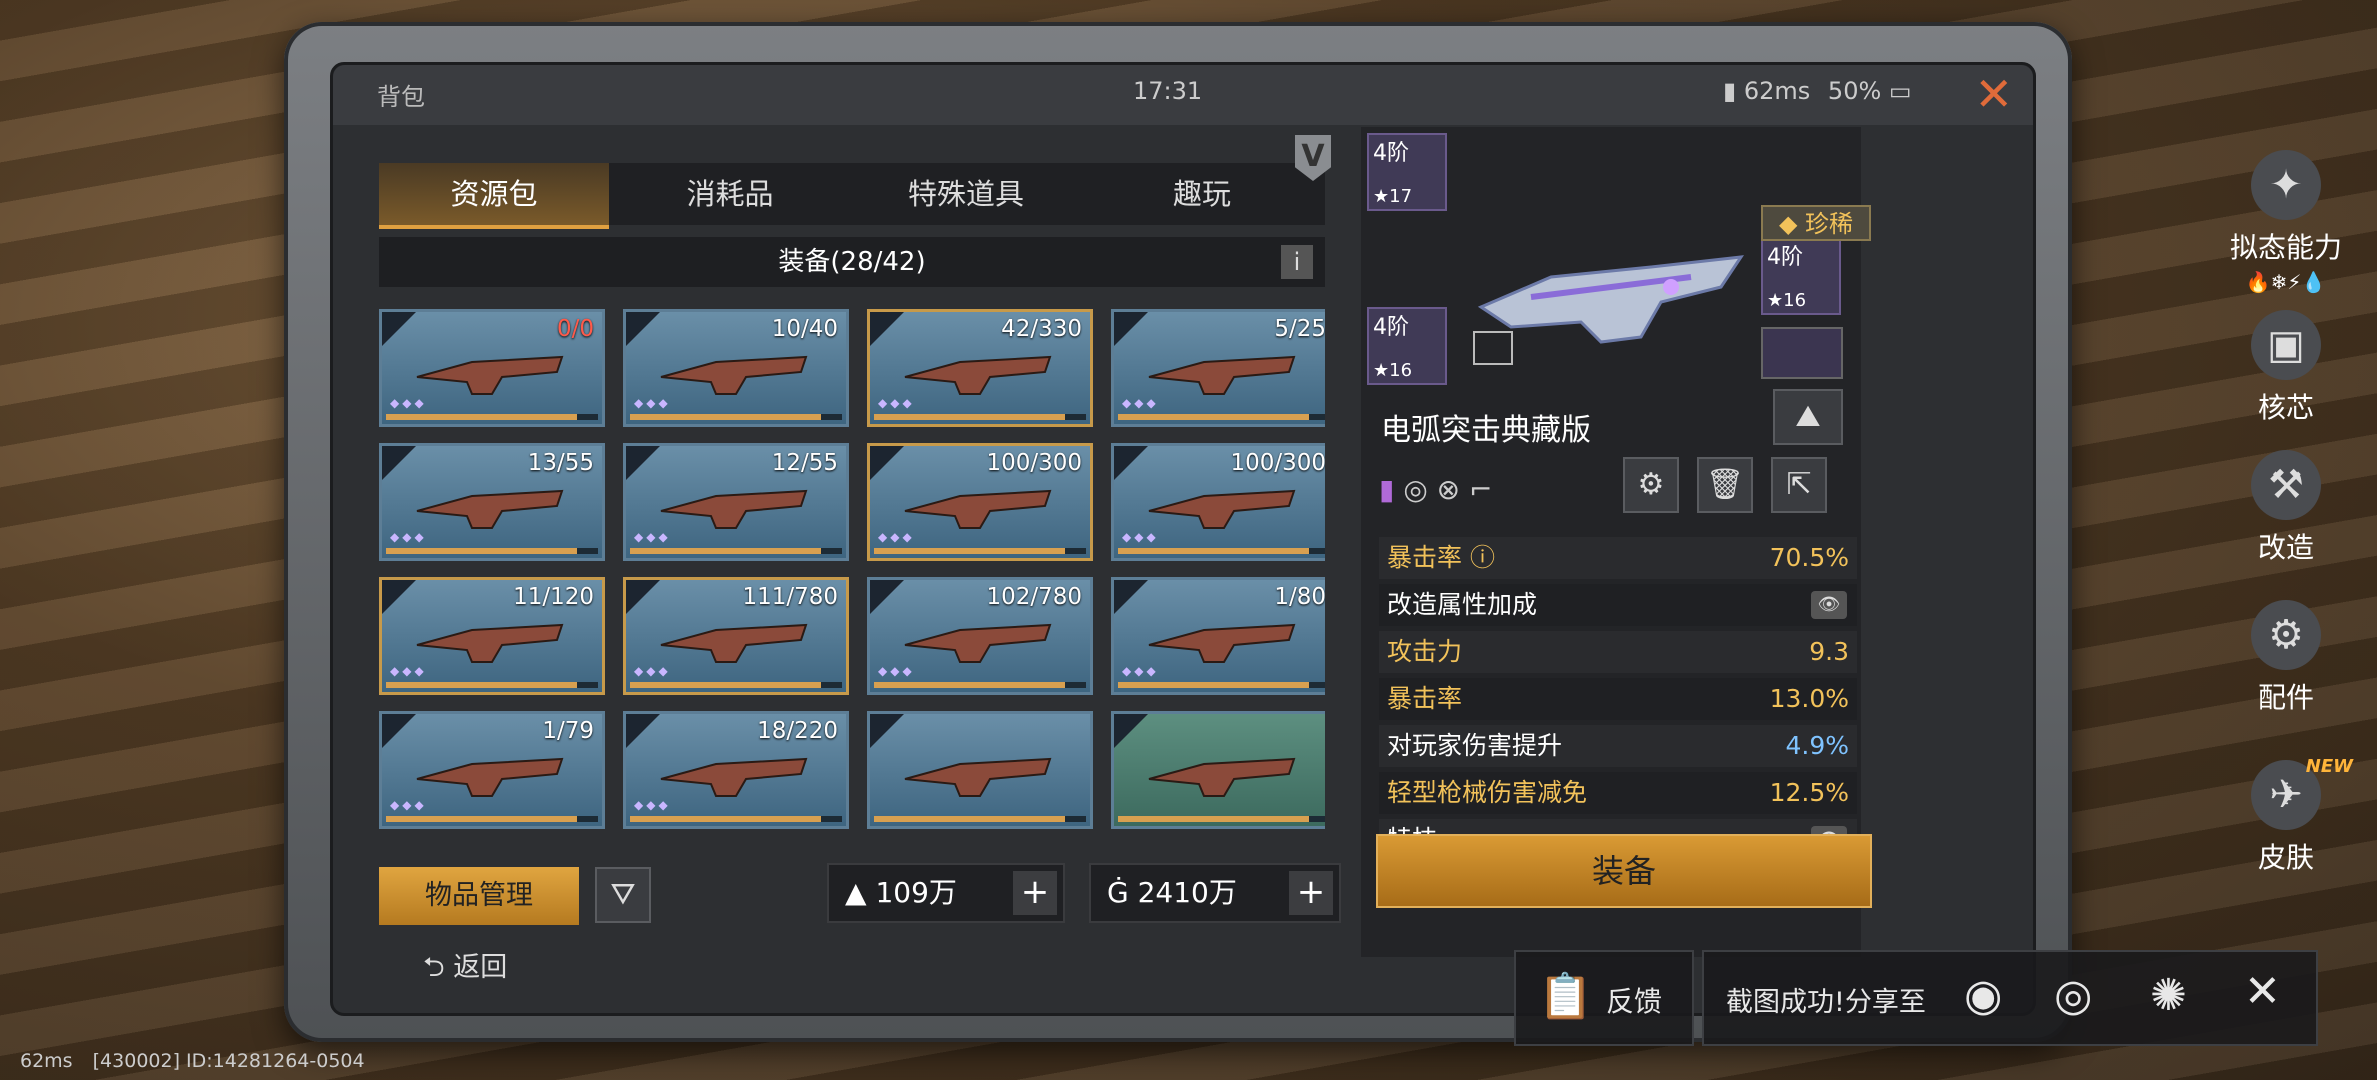 Image resolution: width=2377 pixels, height=1080 pixels. I want to click on share-icon: ⇱, so click(1799, 485).